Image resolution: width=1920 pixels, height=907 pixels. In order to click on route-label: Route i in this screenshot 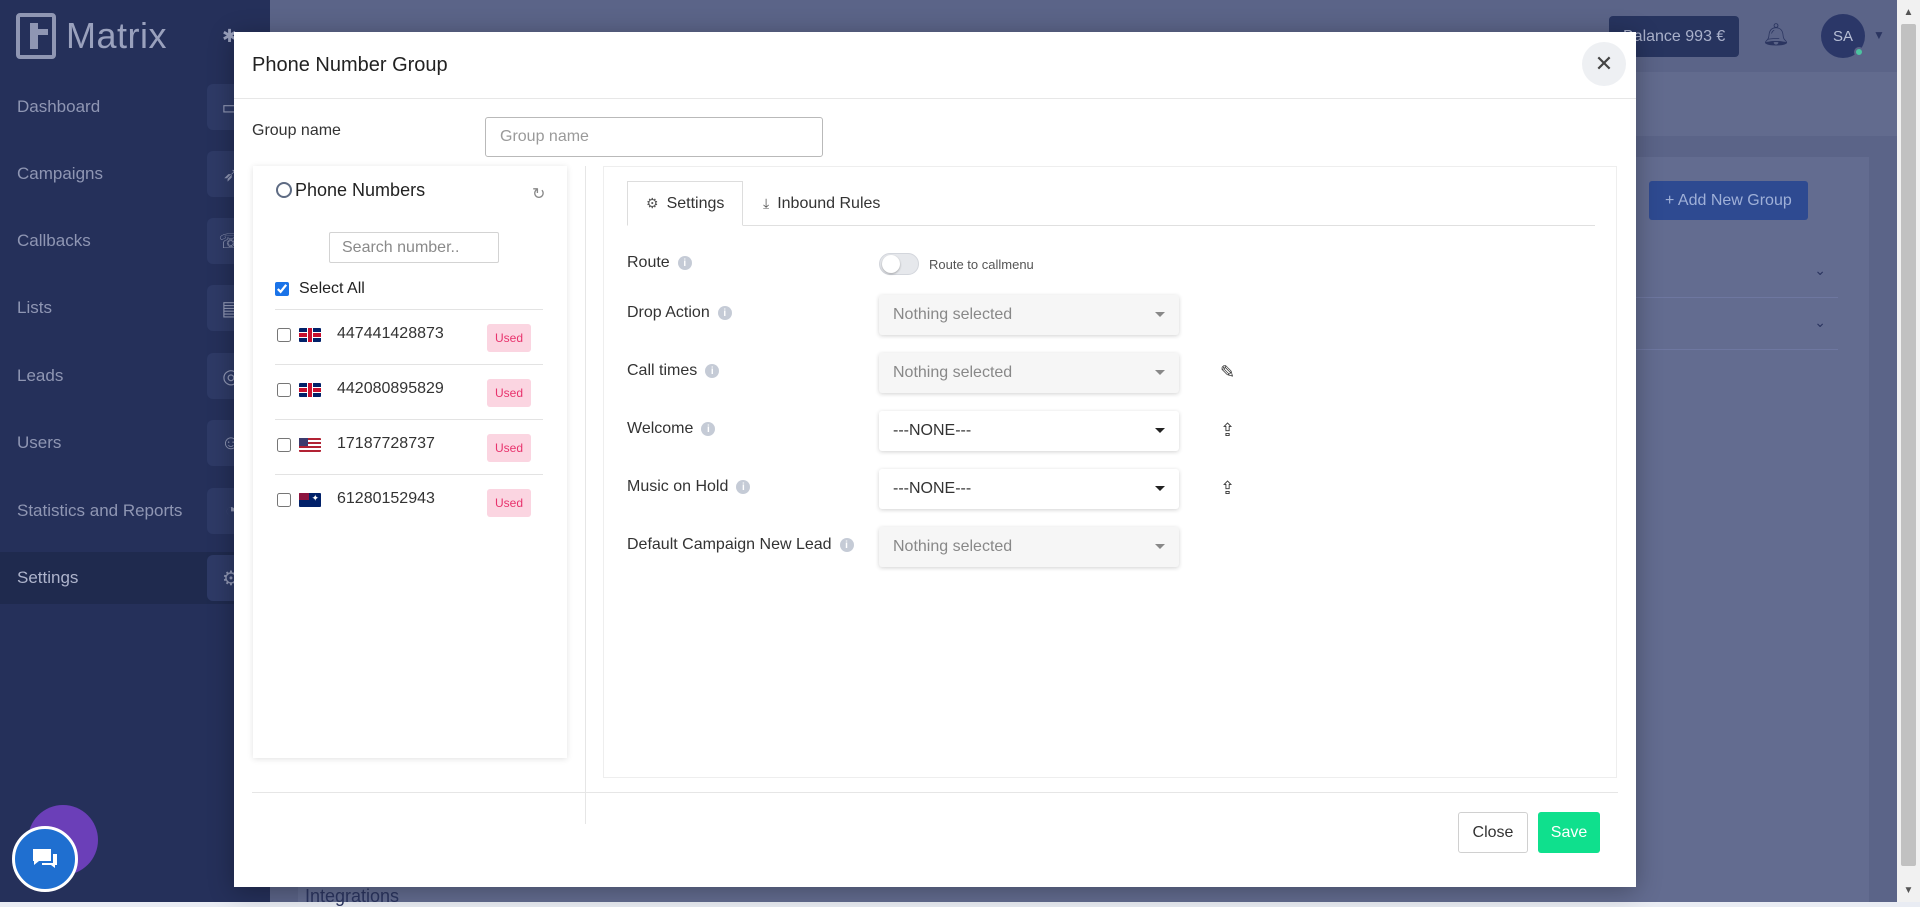, I will do `click(659, 263)`.